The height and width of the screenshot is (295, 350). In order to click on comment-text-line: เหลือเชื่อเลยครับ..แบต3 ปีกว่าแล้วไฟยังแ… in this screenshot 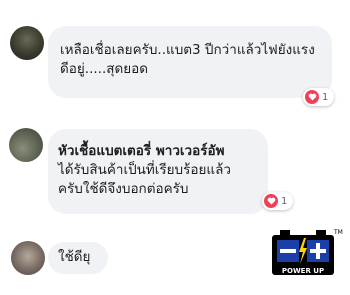, I will do `click(187, 50)`.